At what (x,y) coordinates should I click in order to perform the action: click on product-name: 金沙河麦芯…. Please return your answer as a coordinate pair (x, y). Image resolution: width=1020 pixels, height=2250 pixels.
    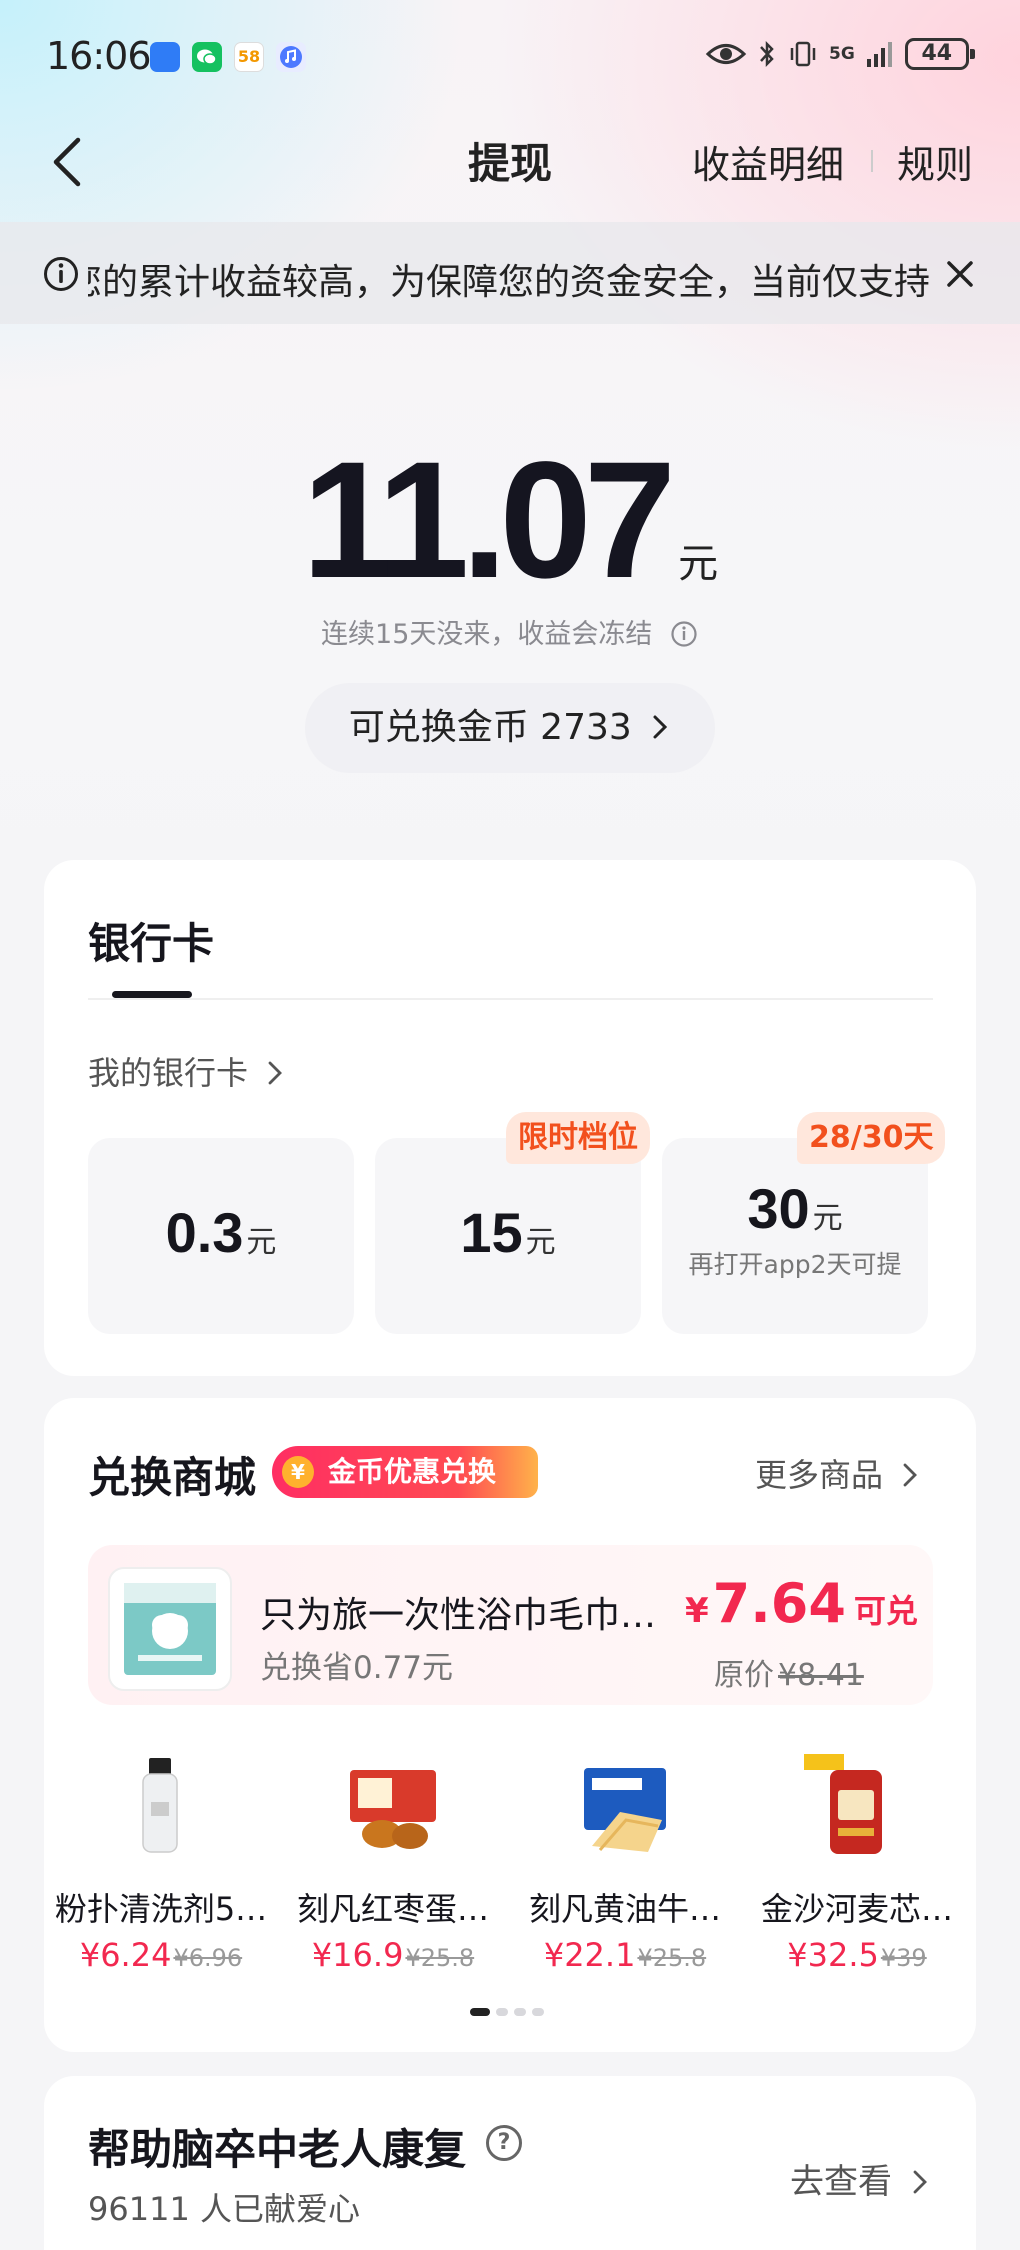
    Looking at the image, I should click on (856, 1909).